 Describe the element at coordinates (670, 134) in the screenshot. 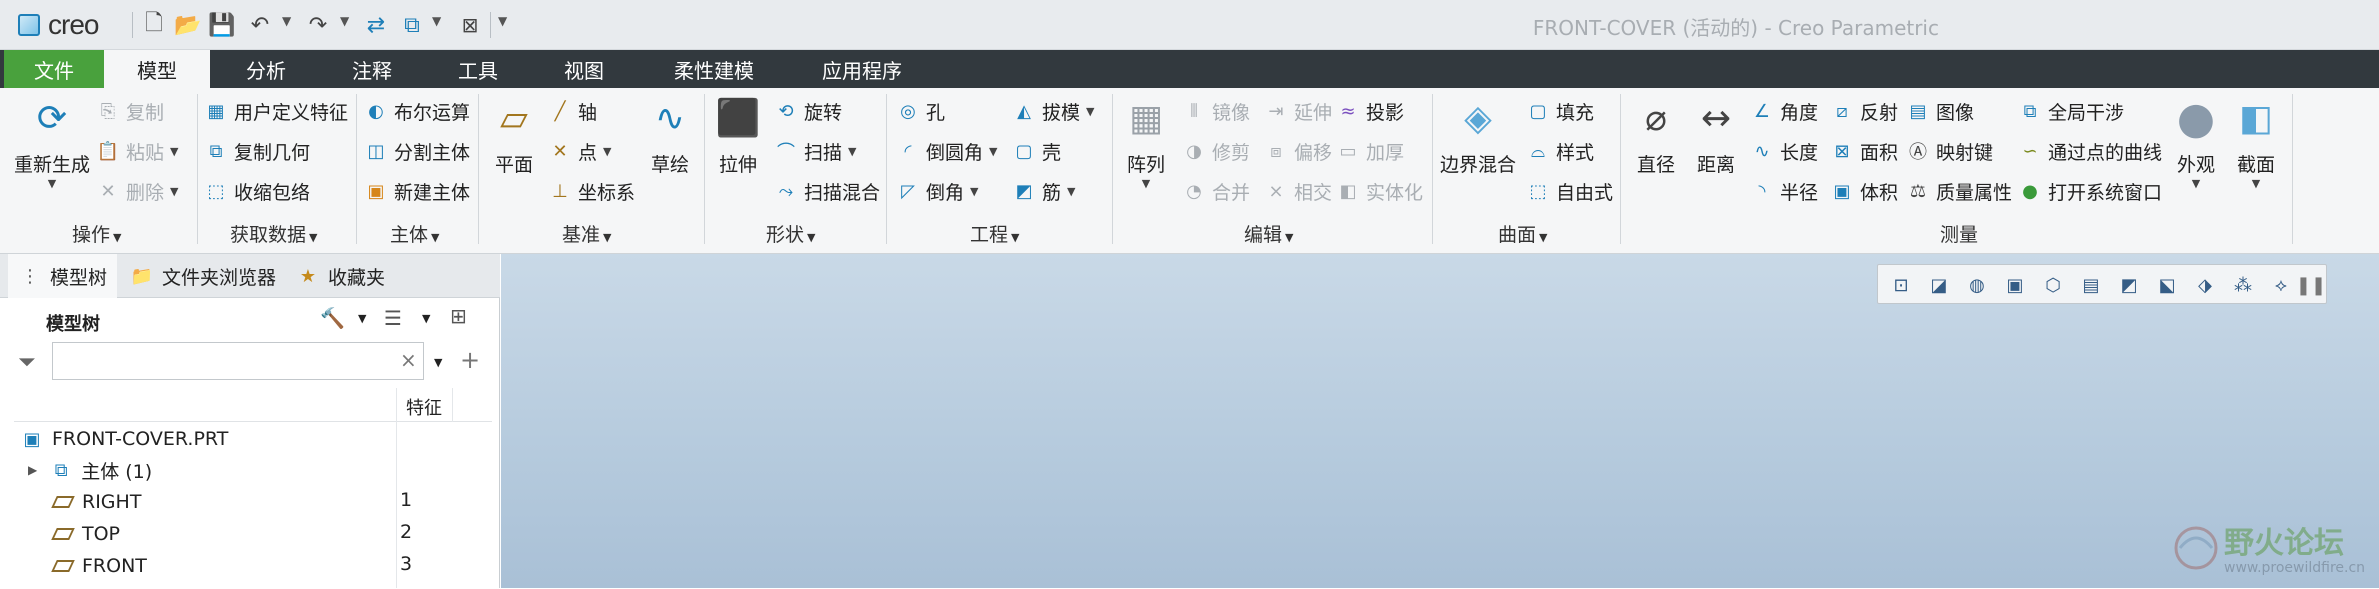

I see `sketch-button: ∿ 草绘` at that location.